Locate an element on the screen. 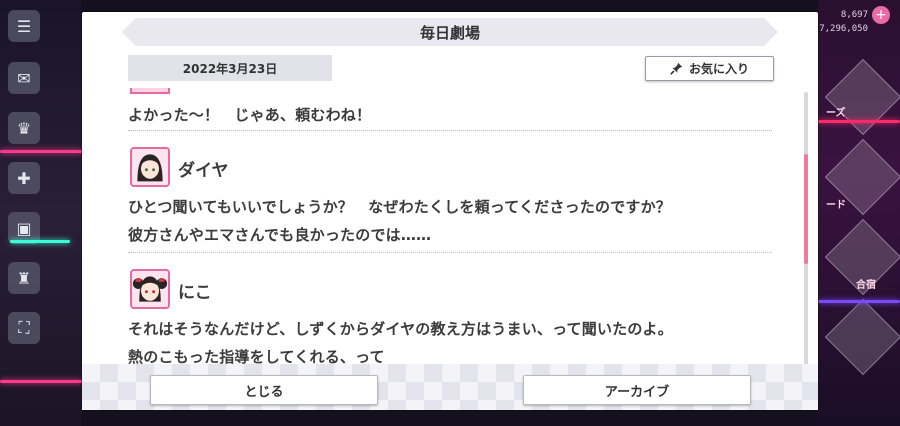 The width and height of the screenshot is (900, 426). fullscreen-icon: ⛶ is located at coordinates (24, 328).